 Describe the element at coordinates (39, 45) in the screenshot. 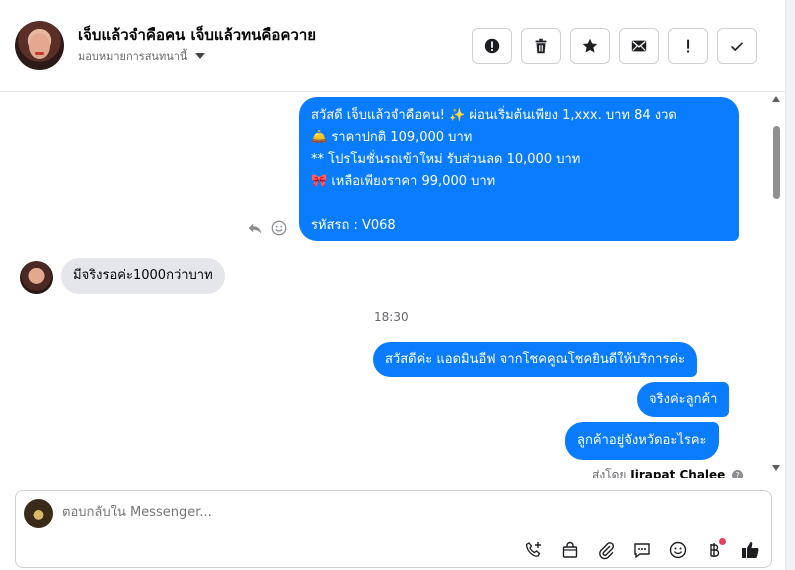

I see `contact-avatar` at that location.